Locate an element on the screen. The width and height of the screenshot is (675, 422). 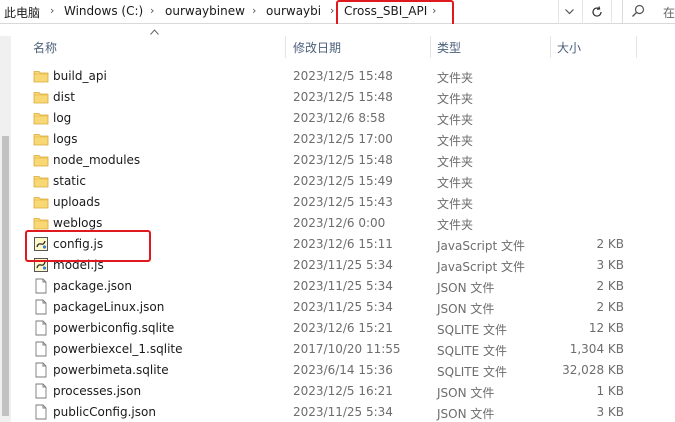
column-header: 名称 修改日期 类型 大小 is located at coordinates (337, 42).